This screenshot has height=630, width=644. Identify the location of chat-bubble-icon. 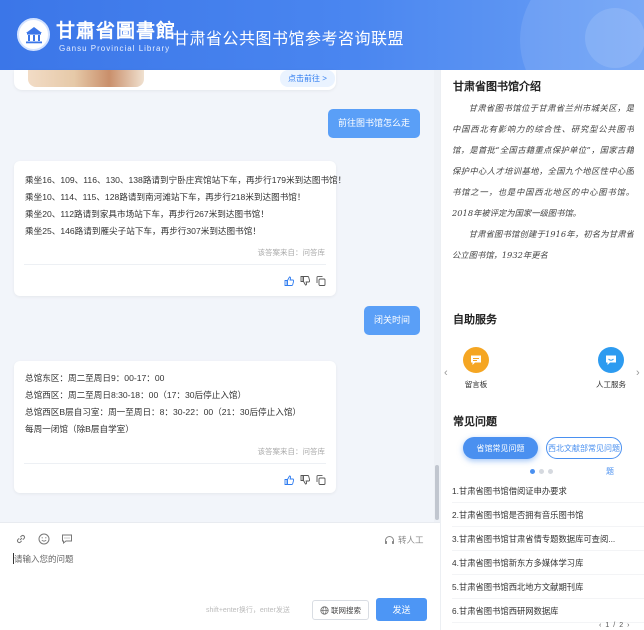
(67, 539).